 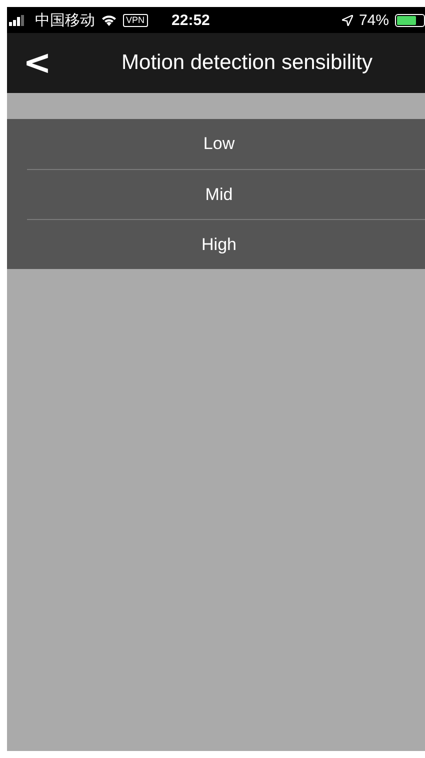 I want to click on status-time: 22:52, so click(x=191, y=20).